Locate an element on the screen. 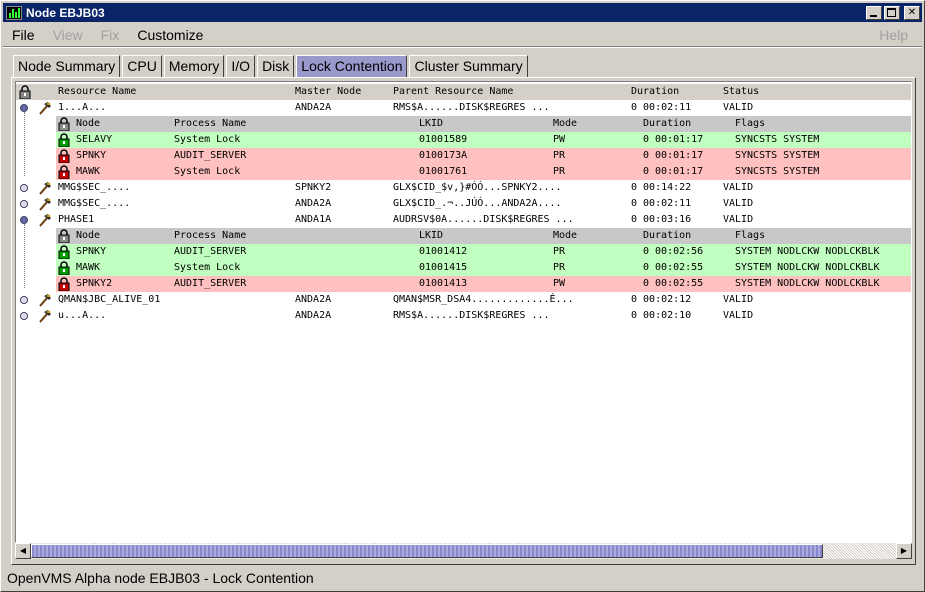 The image size is (925, 592). tab-memory: Memory is located at coordinates (194, 66).